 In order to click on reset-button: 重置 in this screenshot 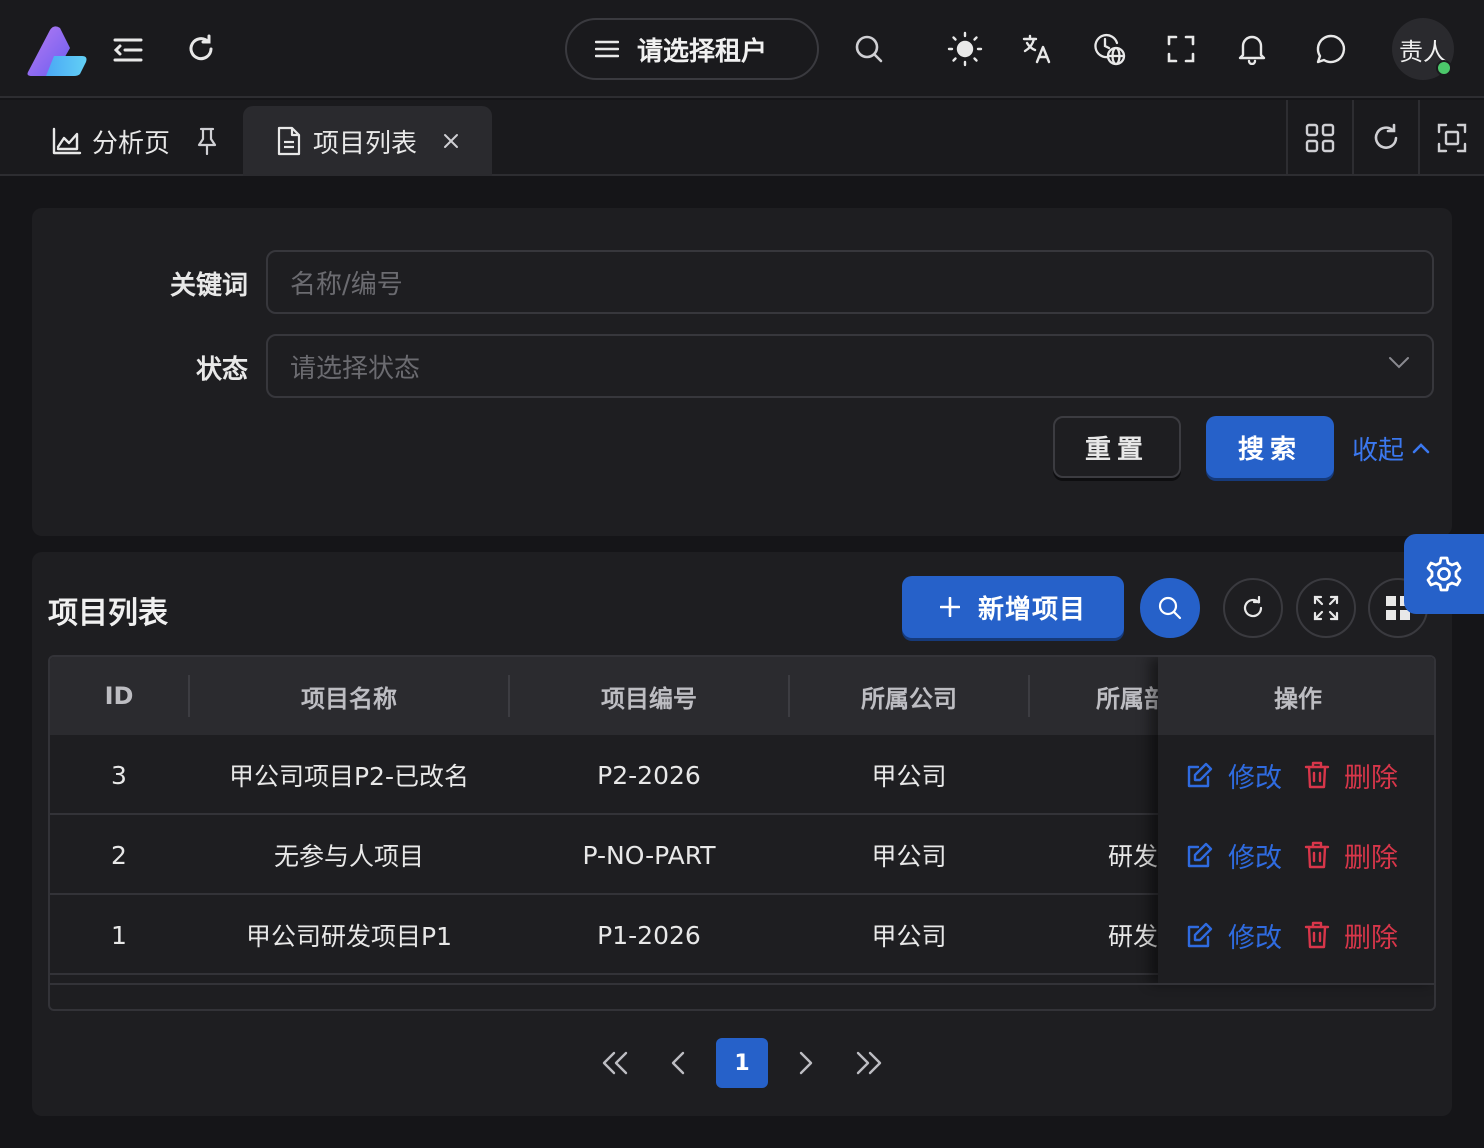, I will do `click(1117, 447)`.